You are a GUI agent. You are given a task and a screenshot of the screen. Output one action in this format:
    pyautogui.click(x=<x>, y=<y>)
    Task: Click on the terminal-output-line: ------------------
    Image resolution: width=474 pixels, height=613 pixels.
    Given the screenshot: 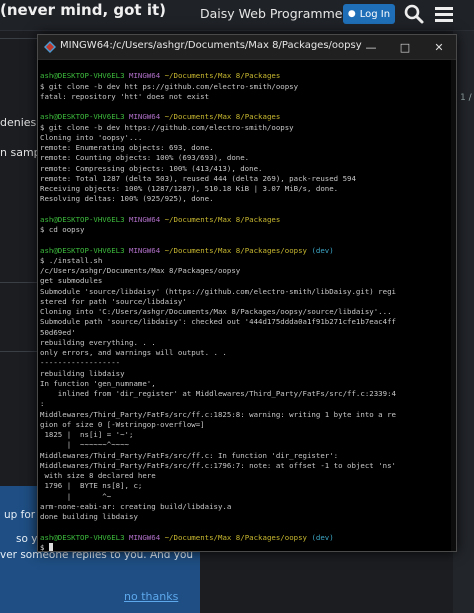 What is the action you would take?
    pyautogui.click(x=80, y=363)
    